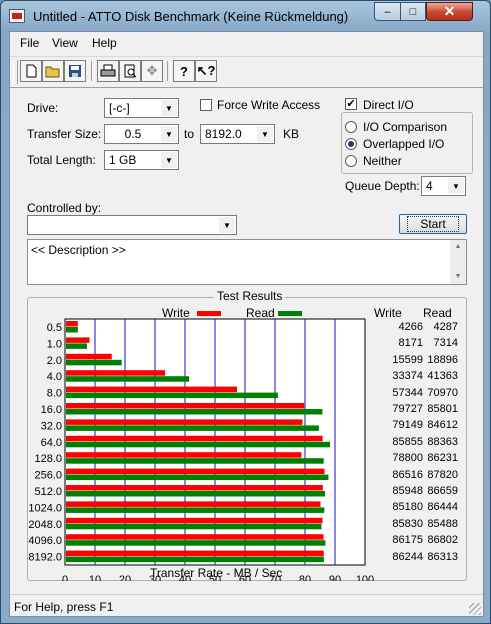 Image resolution: width=491 pixels, height=624 pixels. What do you see at coordinates (407, 474) in the screenshot?
I see `write-value: 86516` at bounding box center [407, 474].